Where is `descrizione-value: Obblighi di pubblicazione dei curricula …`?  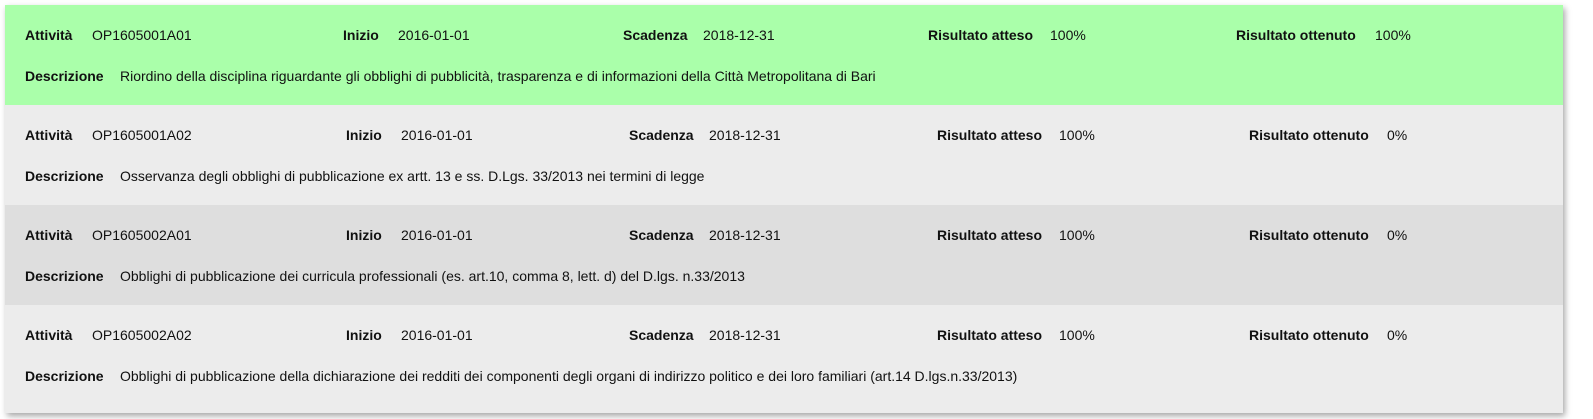
descrizione-value: Obblighi di pubblicazione dei curricula … is located at coordinates (432, 276).